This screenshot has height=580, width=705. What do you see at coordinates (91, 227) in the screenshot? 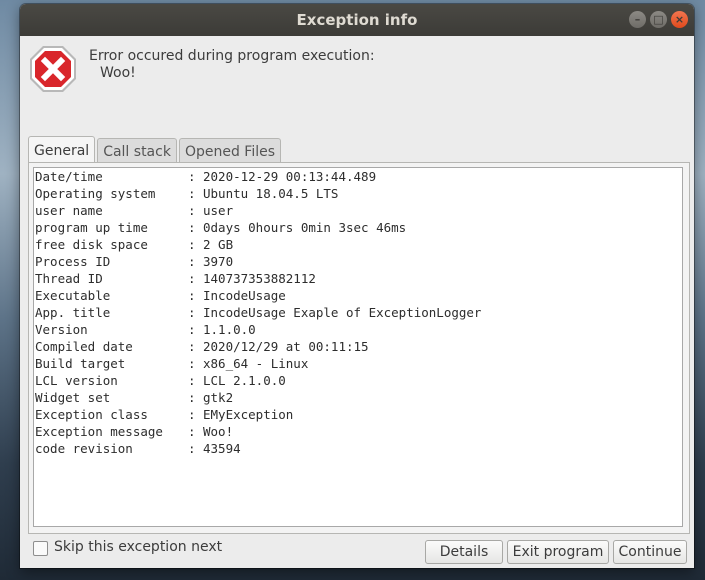
I see `detail-label: program up time` at bounding box center [91, 227].